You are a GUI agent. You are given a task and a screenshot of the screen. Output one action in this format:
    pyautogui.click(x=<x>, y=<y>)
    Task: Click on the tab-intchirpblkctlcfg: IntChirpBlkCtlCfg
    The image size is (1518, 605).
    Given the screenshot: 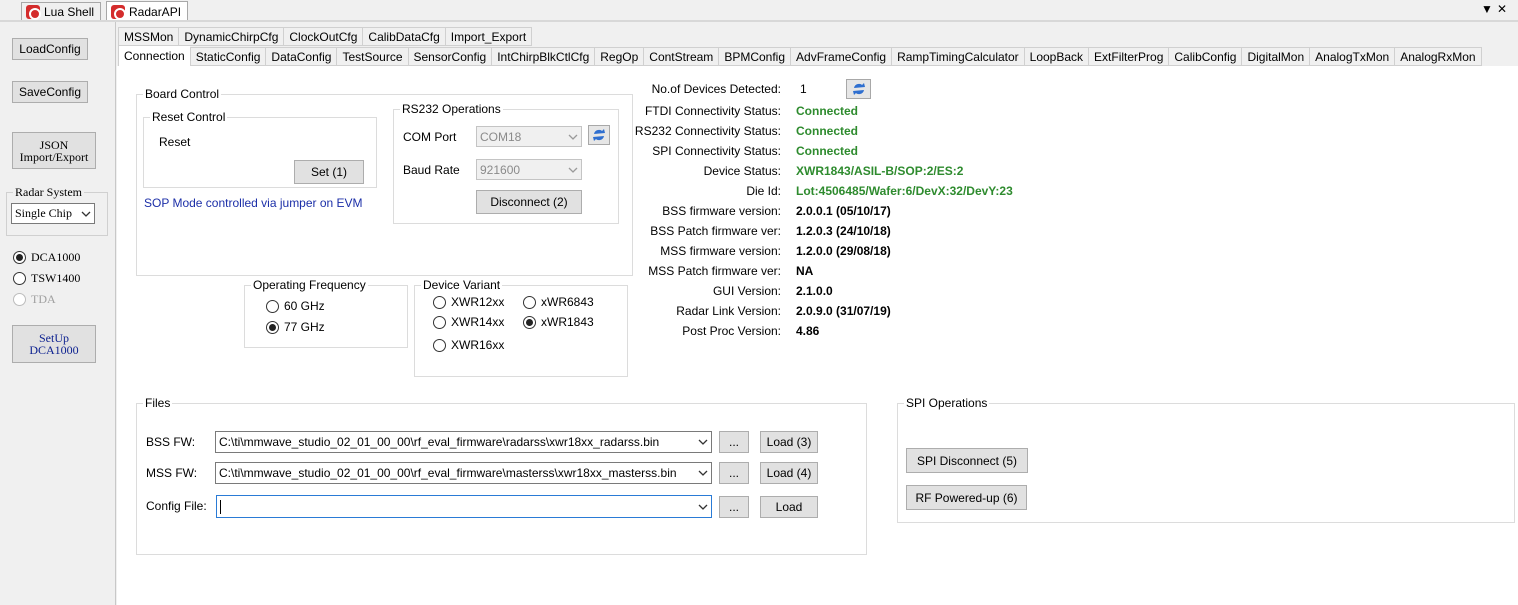 What is the action you would take?
    pyautogui.click(x=543, y=56)
    